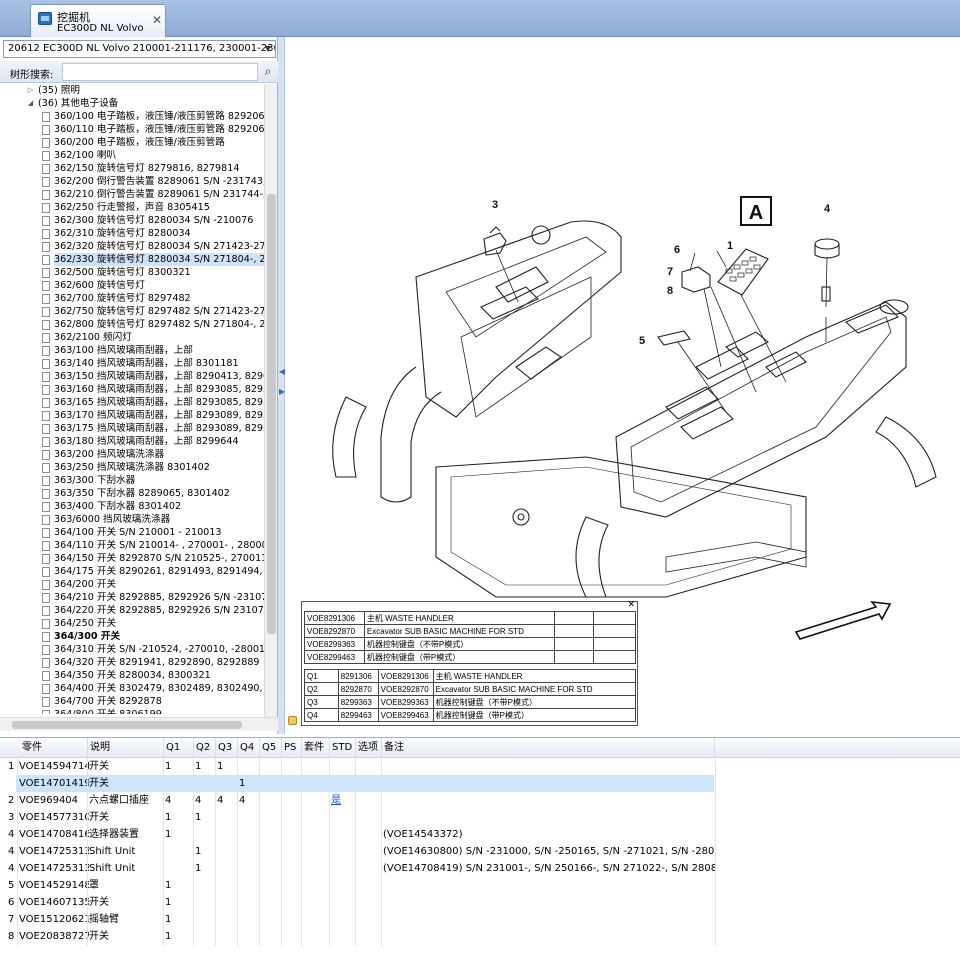 The image size is (960, 960). What do you see at coordinates (132, 103) in the screenshot?
I see `tree-item: ◢ (36) 其他电子设备` at bounding box center [132, 103].